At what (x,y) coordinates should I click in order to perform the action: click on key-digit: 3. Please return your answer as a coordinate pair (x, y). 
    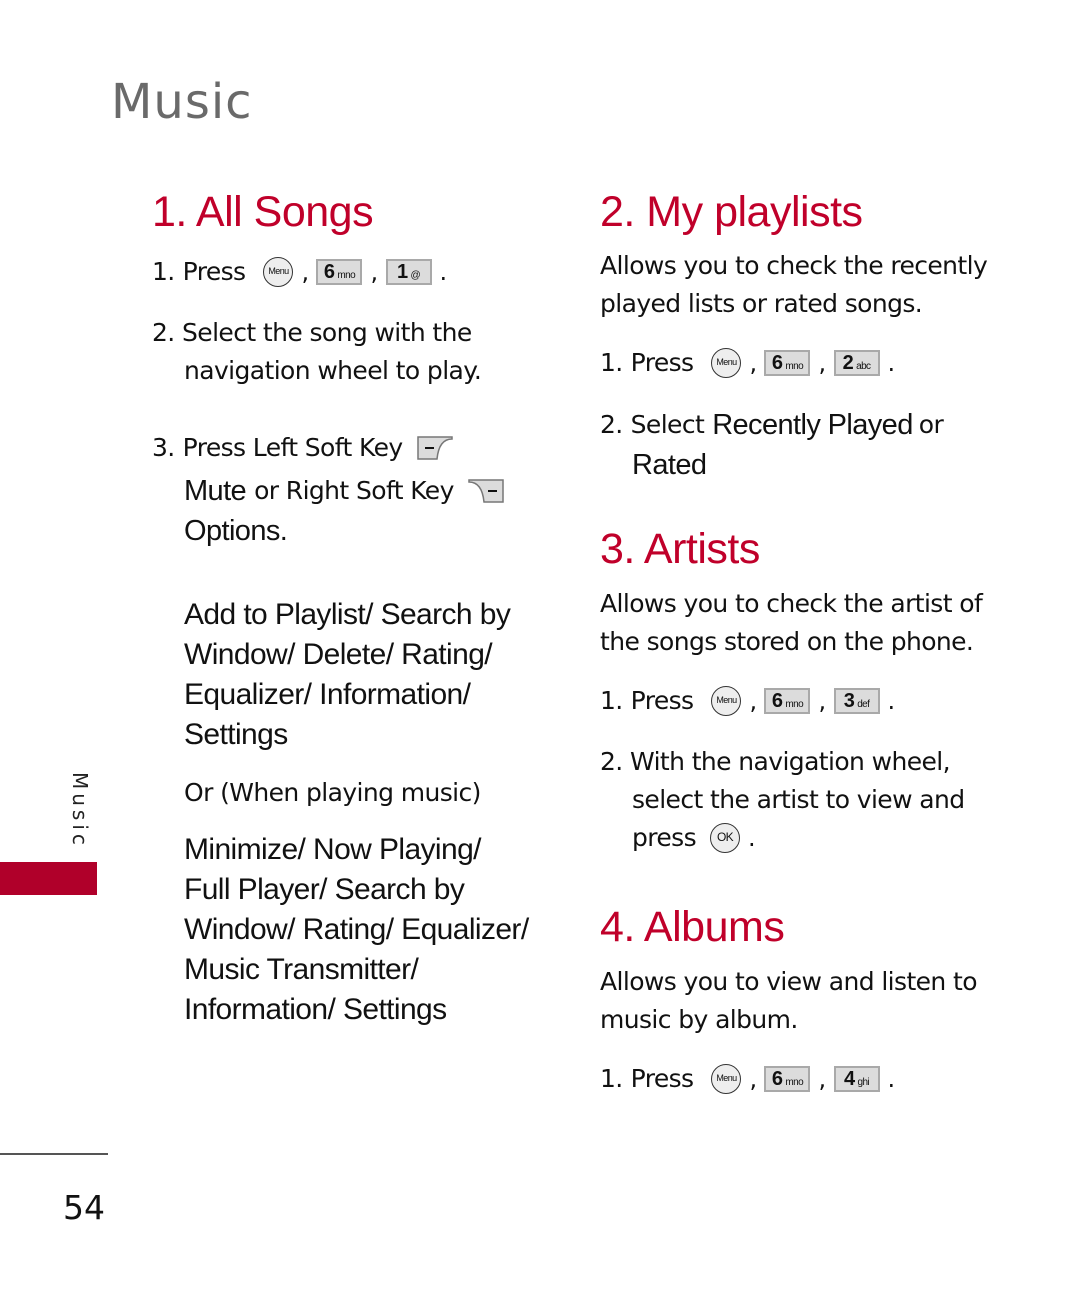
    Looking at the image, I should click on (849, 701).